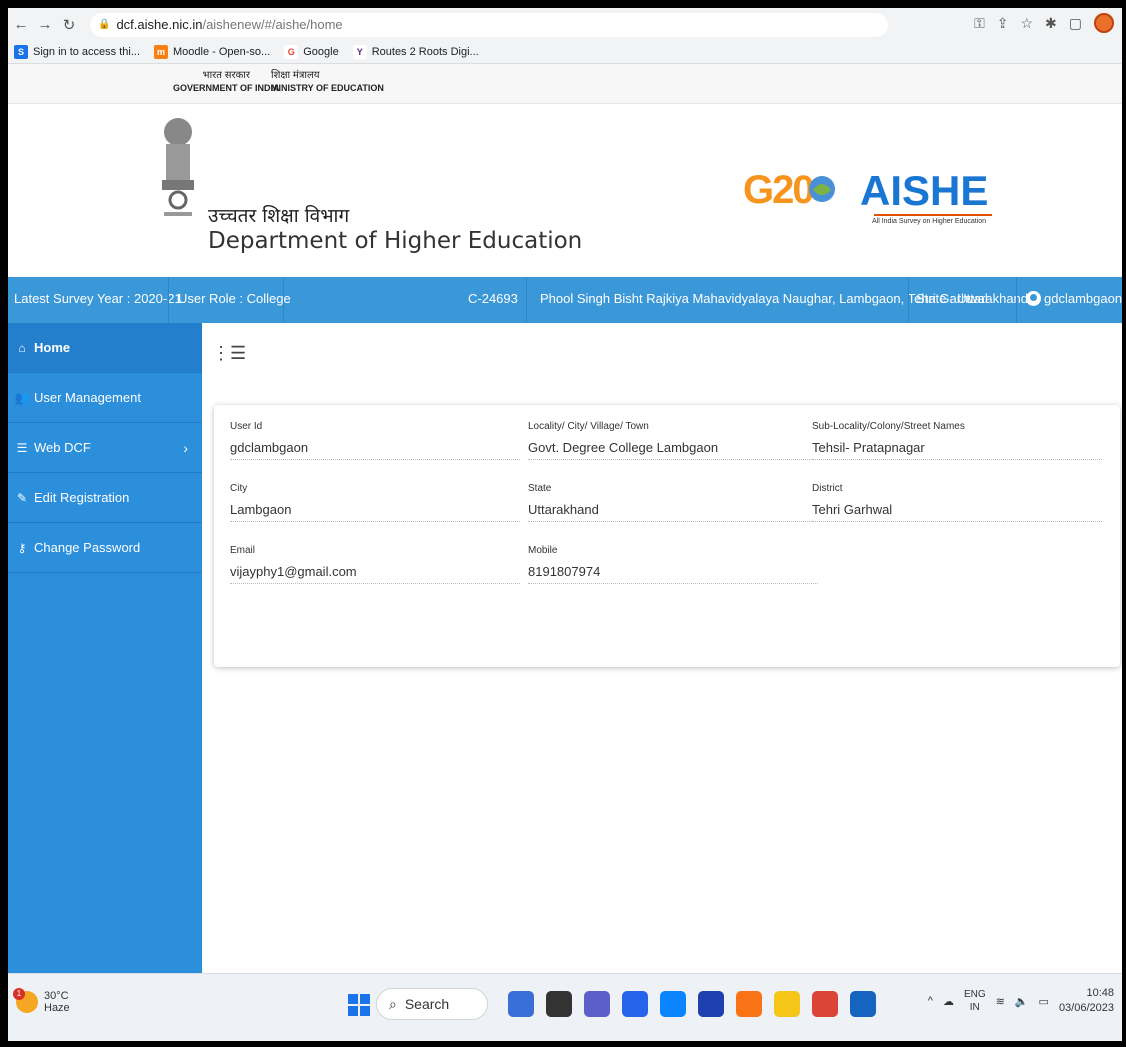 The height and width of the screenshot is (1047, 1126). I want to click on field-value: Lambgaon, so click(375, 512).